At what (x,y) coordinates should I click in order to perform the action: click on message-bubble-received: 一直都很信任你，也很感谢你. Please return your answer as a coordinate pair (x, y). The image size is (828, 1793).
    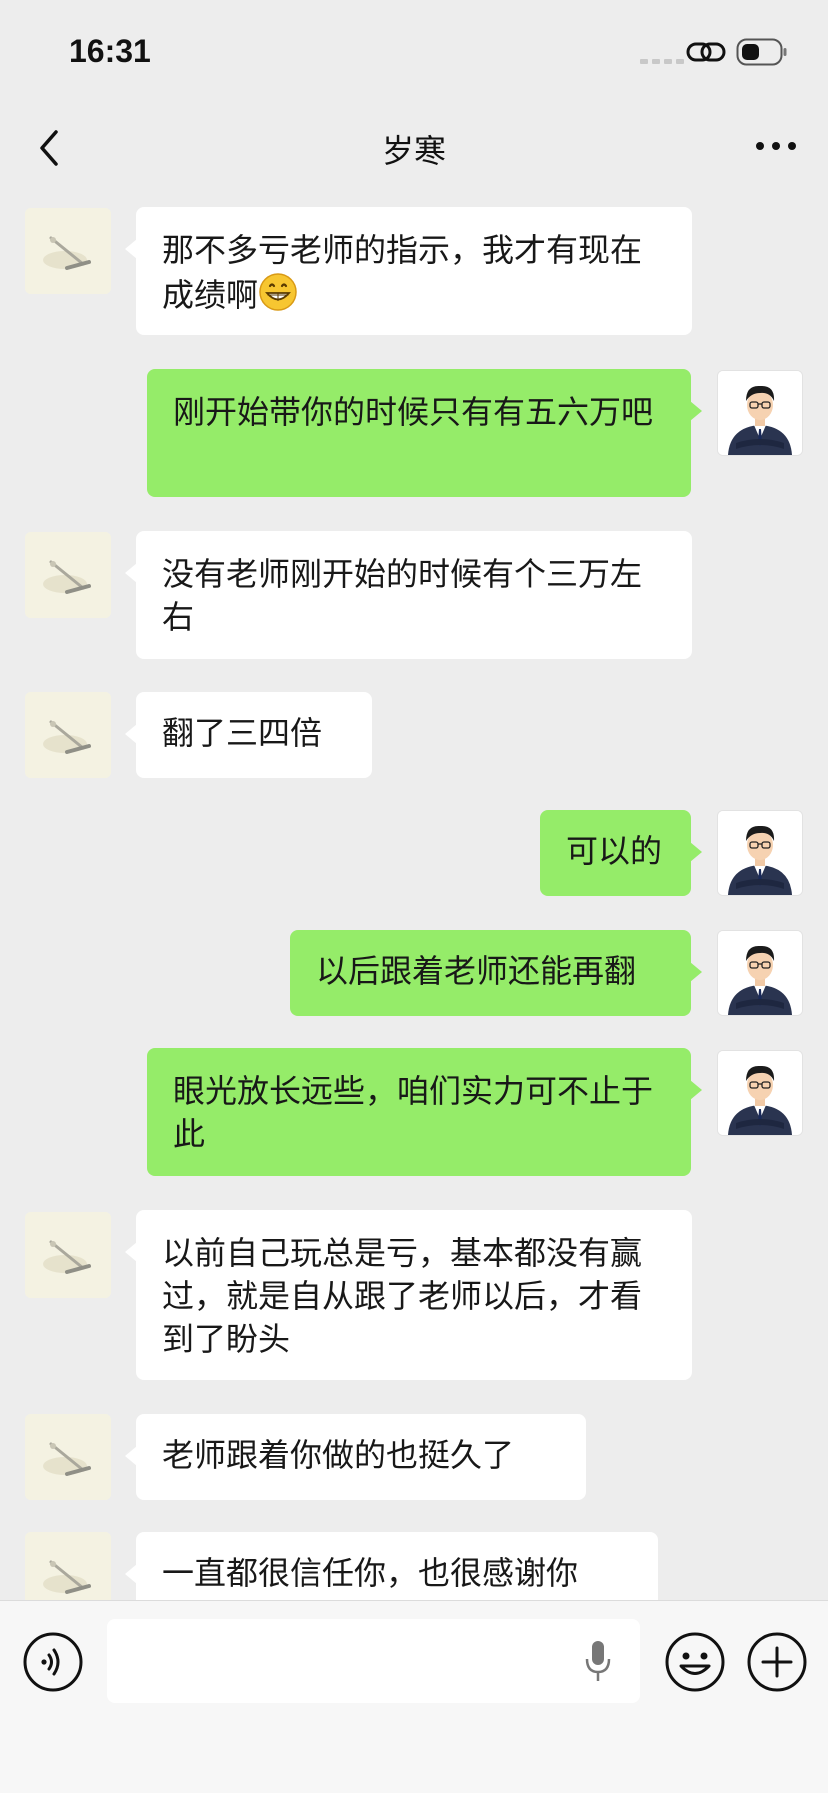
    Looking at the image, I should click on (391, 1566).